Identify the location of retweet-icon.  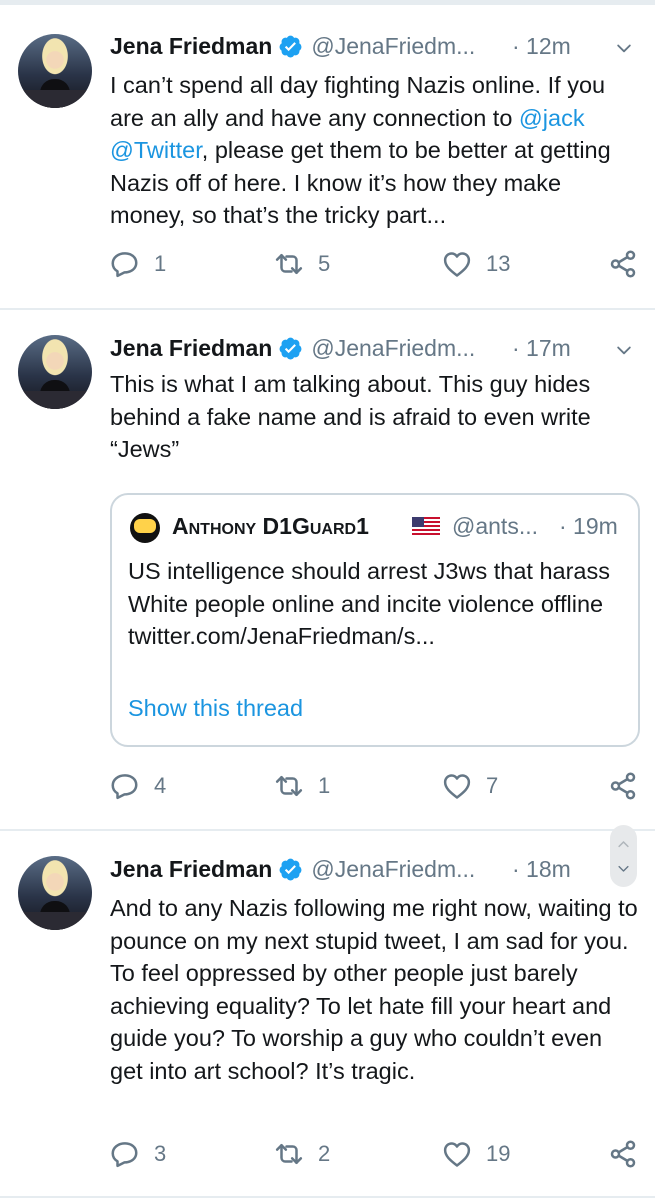
(289, 1154).